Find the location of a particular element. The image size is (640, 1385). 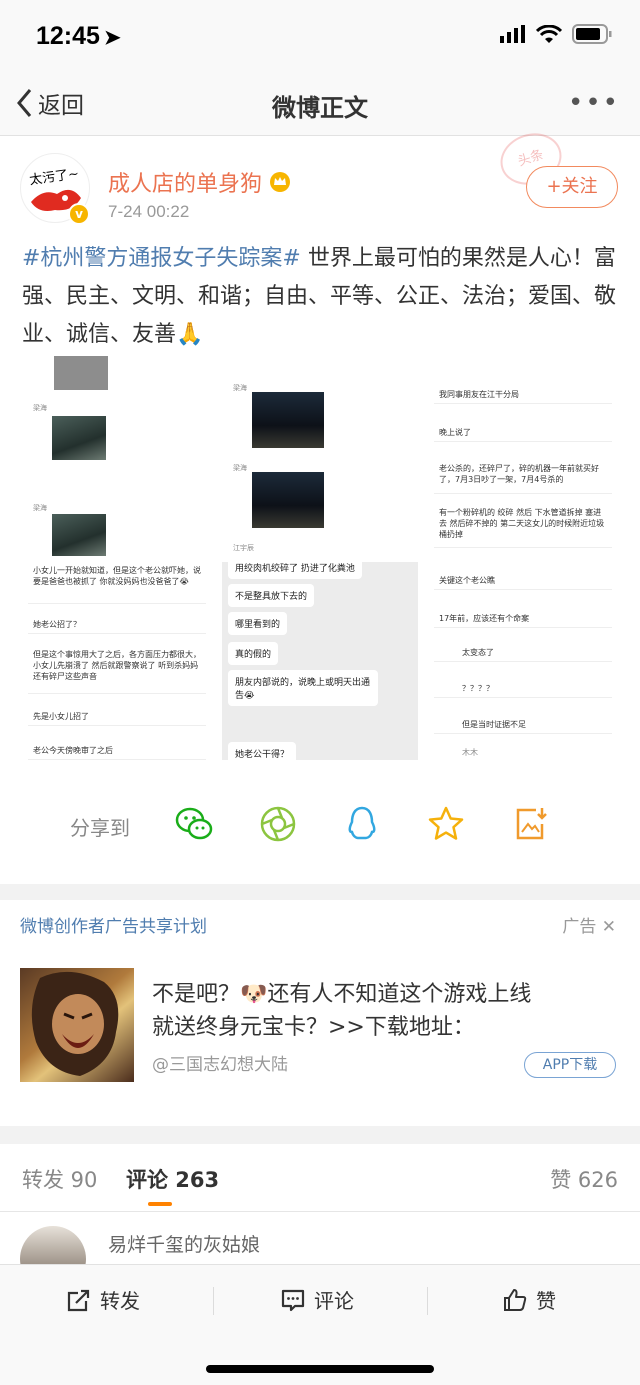

tab-repost: 转发 90 is located at coordinates (59, 1179).